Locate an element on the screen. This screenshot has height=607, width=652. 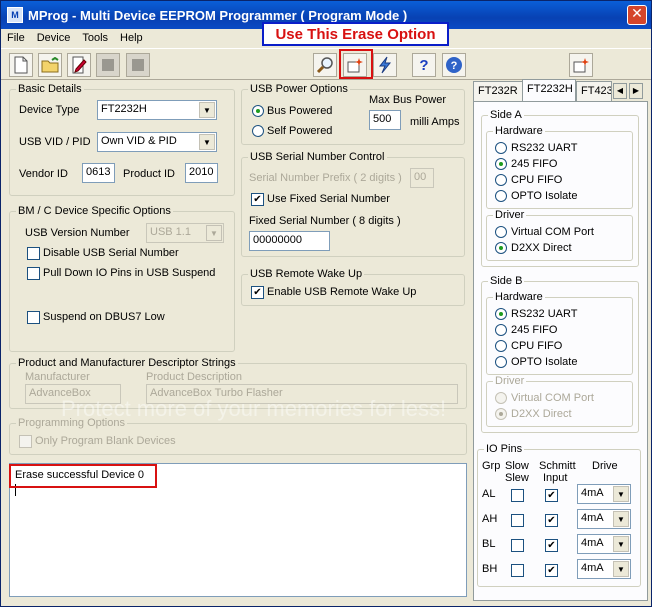
pulldown-checkbox is located at coordinates (33, 273).